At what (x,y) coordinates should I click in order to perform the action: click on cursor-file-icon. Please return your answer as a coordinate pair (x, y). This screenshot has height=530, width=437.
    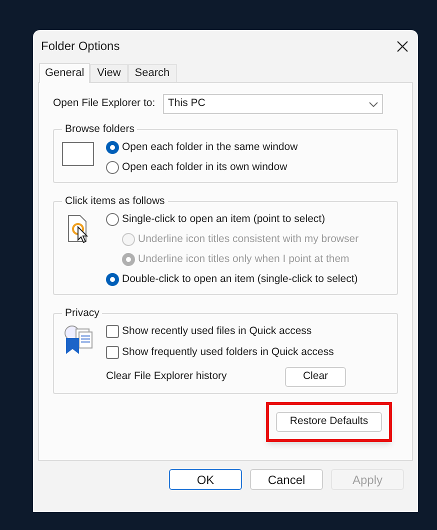
    Looking at the image, I should click on (78, 229).